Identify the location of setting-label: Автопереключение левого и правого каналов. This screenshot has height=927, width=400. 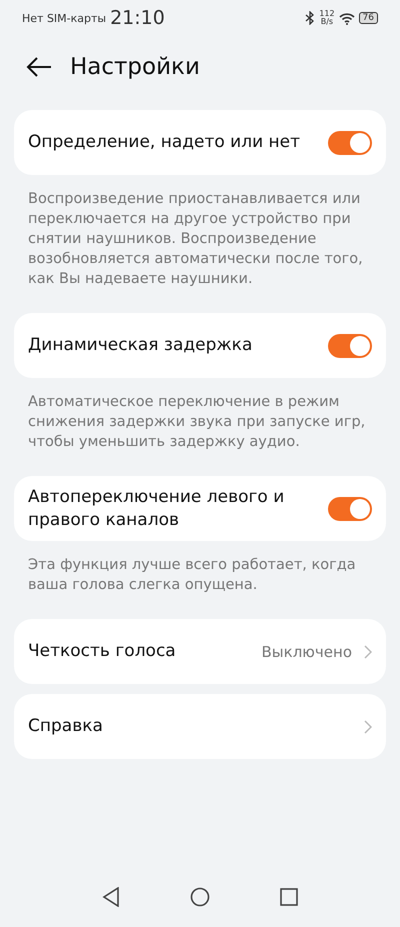
(157, 509).